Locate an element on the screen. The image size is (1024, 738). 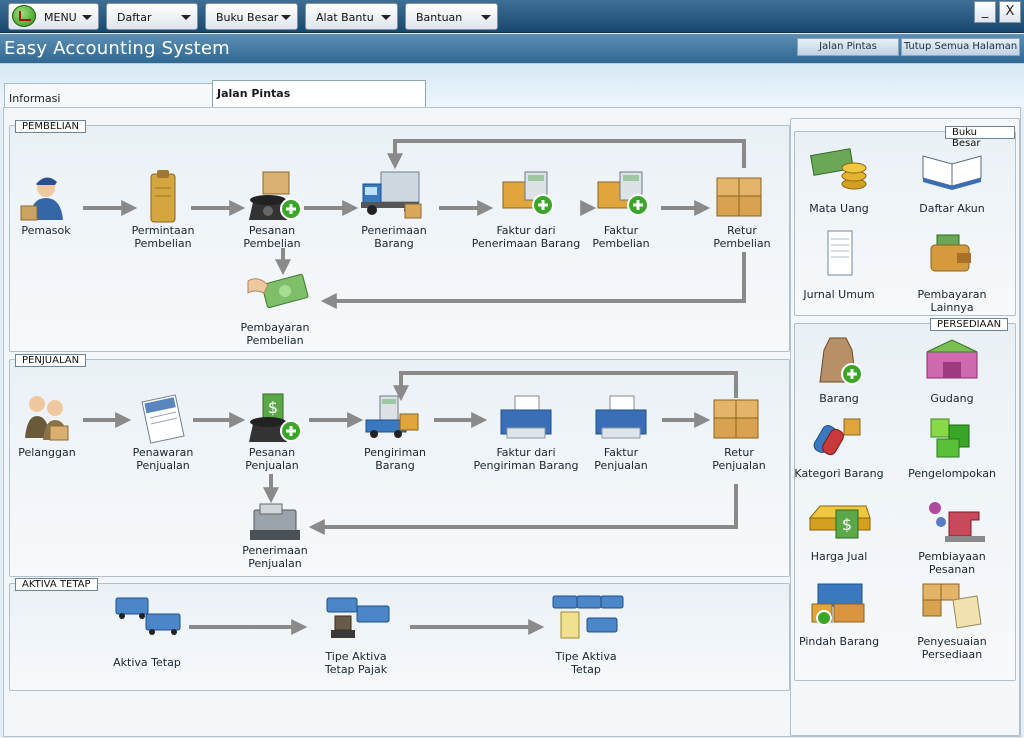
phone-order-icon is located at coordinates (275, 195).